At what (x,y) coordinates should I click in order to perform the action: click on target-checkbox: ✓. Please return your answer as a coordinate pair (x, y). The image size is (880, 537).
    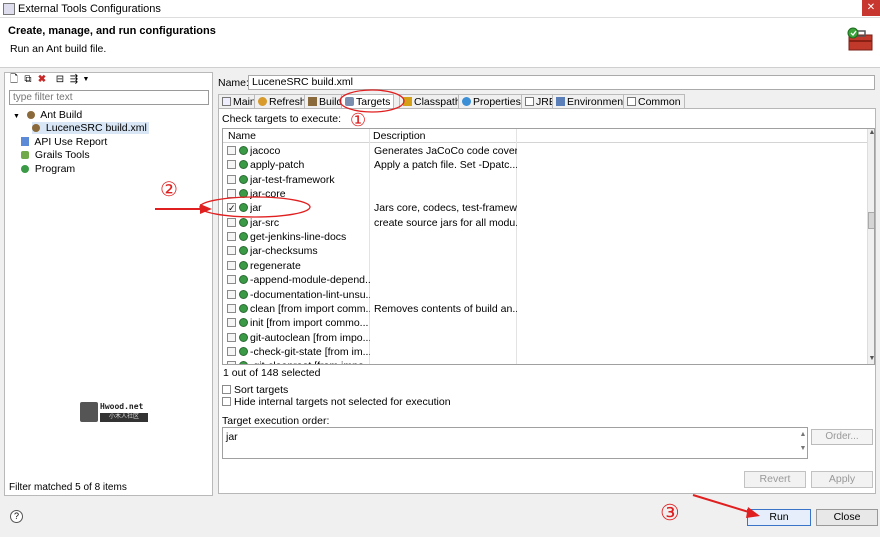
    Looking at the image, I should click on (231, 208).